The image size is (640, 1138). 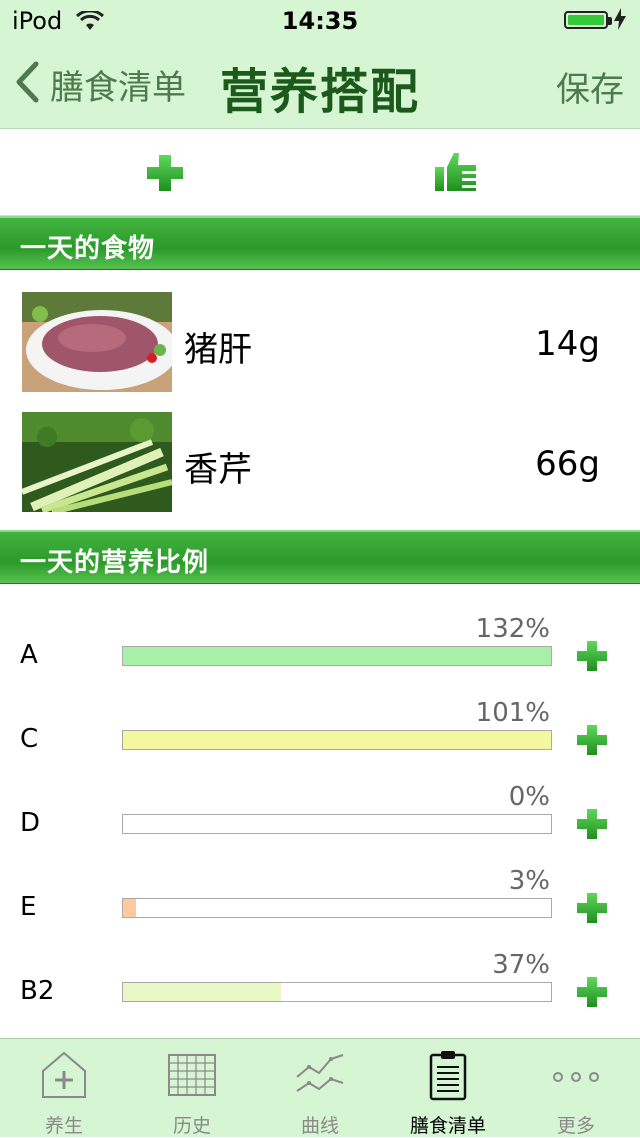 I want to click on nutrient-row: B2 37%, so click(x=320, y=978).